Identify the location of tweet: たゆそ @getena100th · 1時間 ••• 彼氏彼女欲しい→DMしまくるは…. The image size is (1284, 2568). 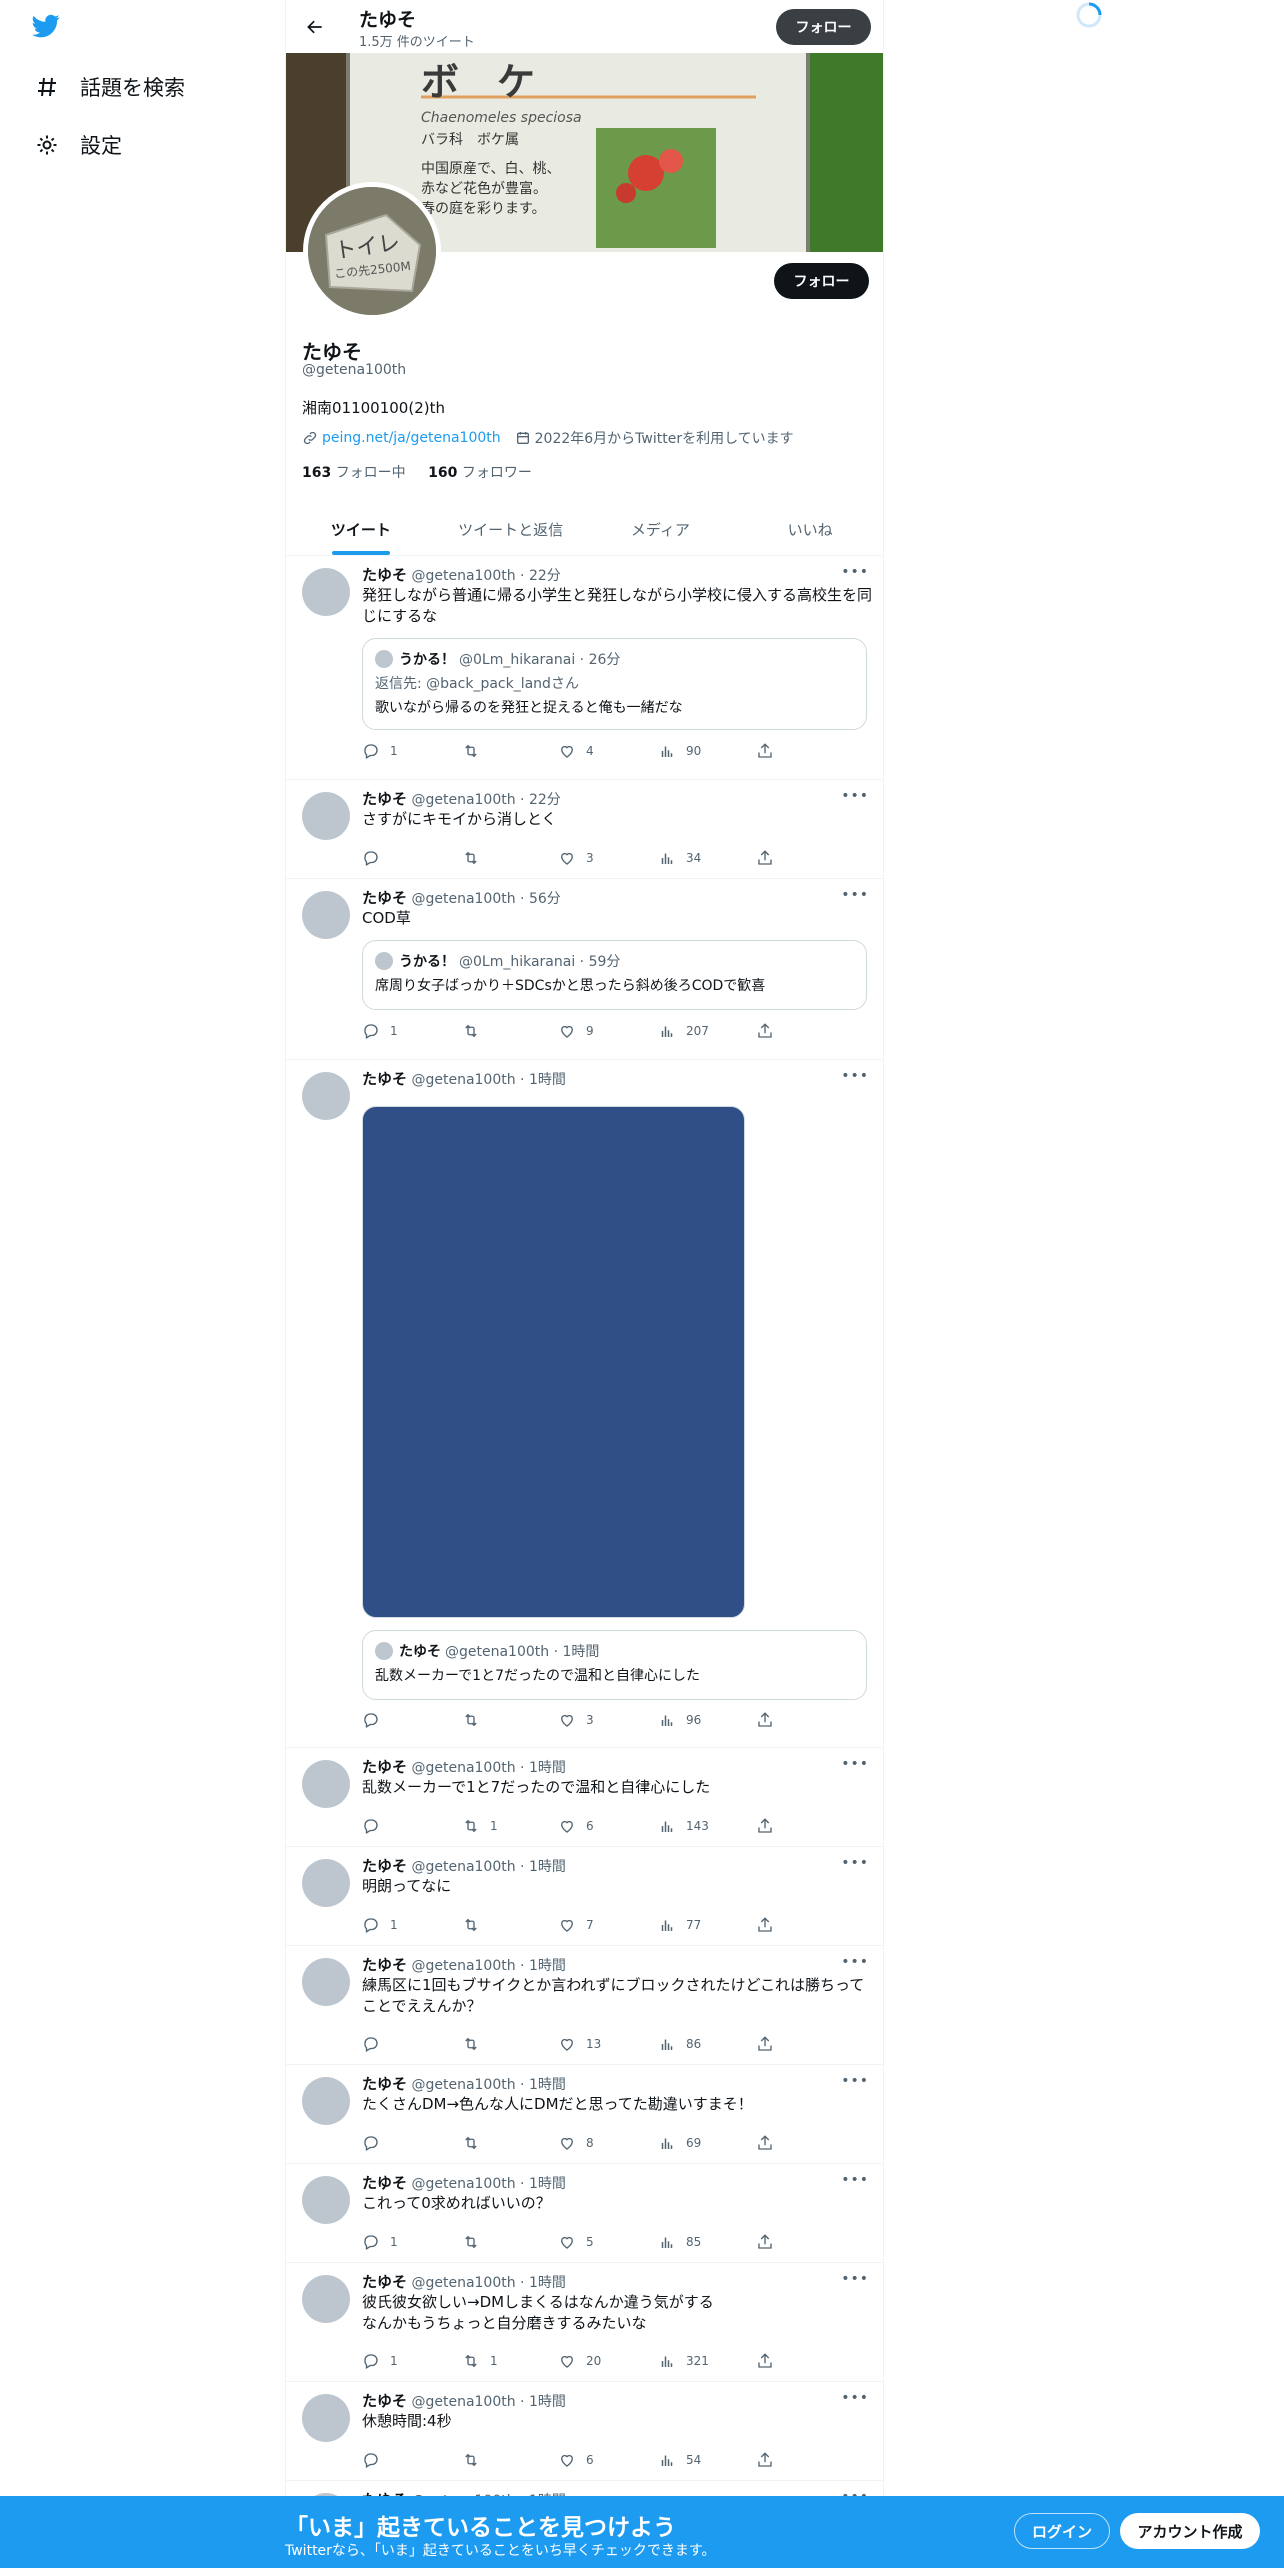
(584, 2322).